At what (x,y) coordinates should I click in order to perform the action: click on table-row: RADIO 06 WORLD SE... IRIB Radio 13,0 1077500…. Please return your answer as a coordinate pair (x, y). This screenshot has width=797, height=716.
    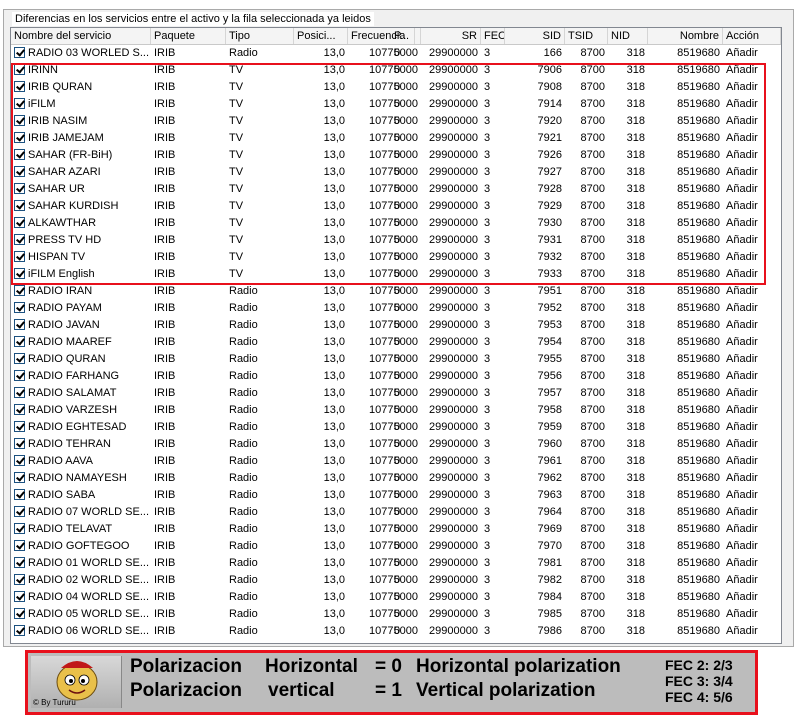
    Looking at the image, I should click on (396, 631).